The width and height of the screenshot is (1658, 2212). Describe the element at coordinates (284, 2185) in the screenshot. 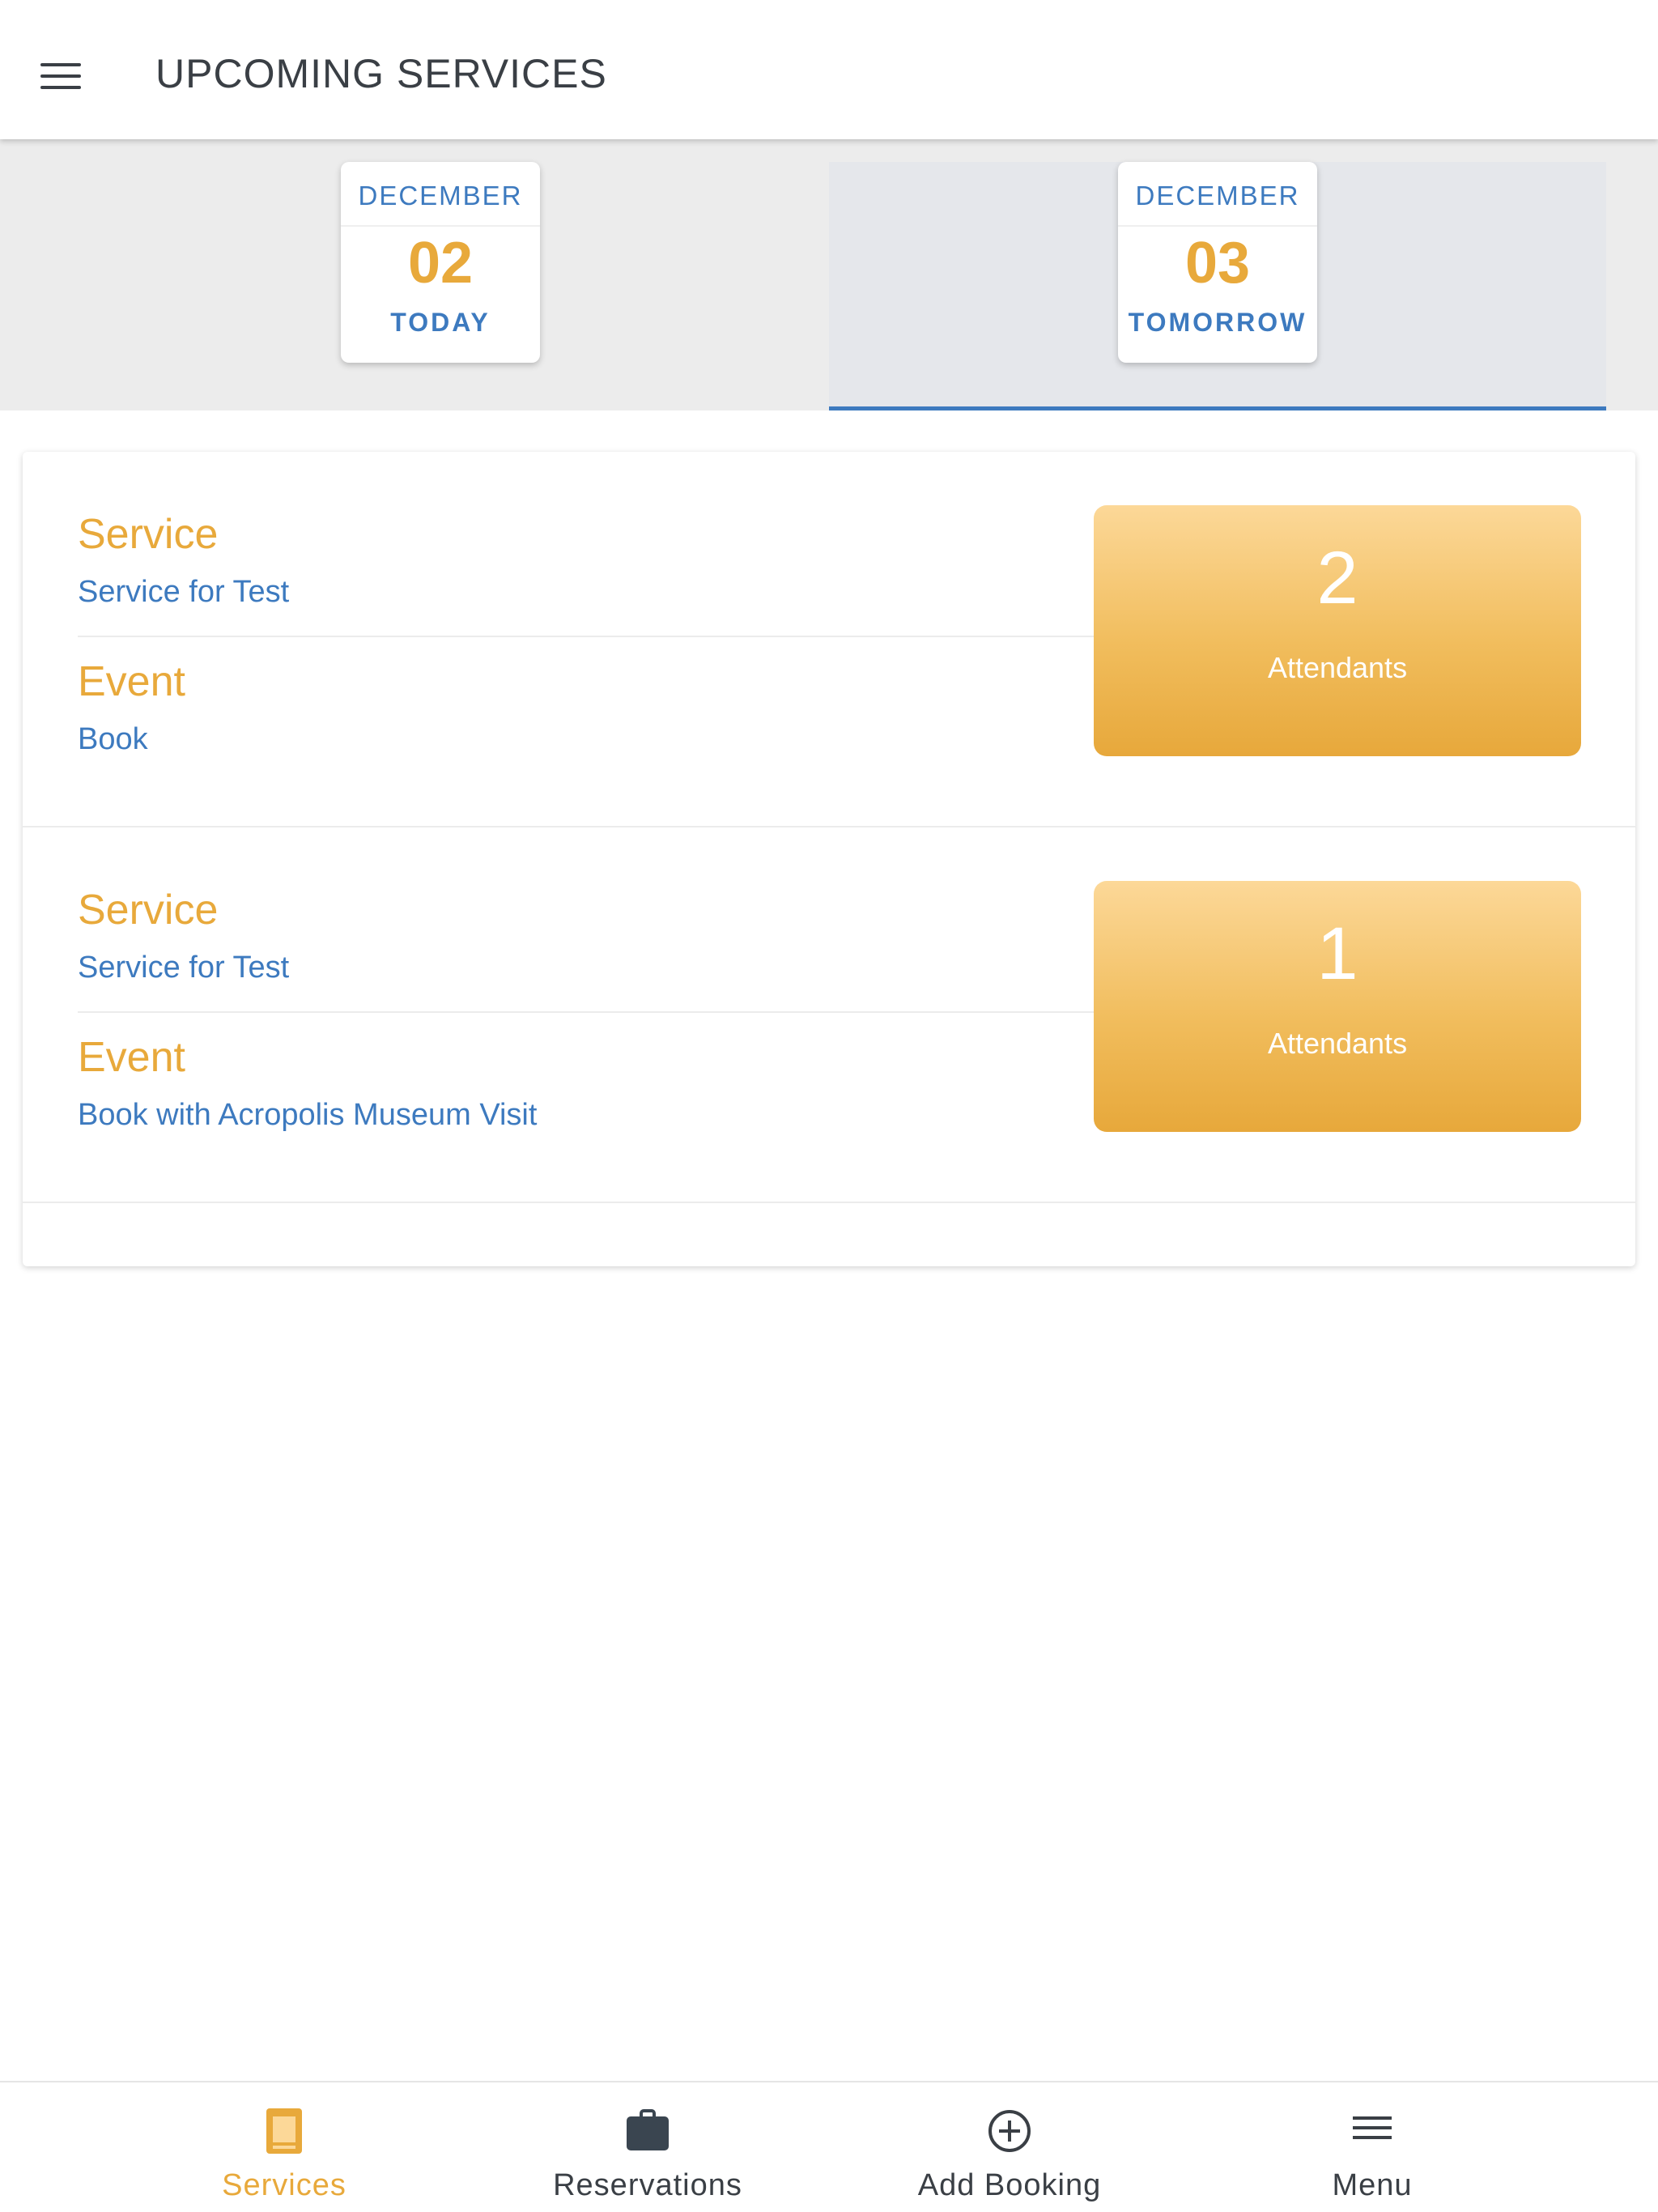

I see `nav-label: Services` at that location.